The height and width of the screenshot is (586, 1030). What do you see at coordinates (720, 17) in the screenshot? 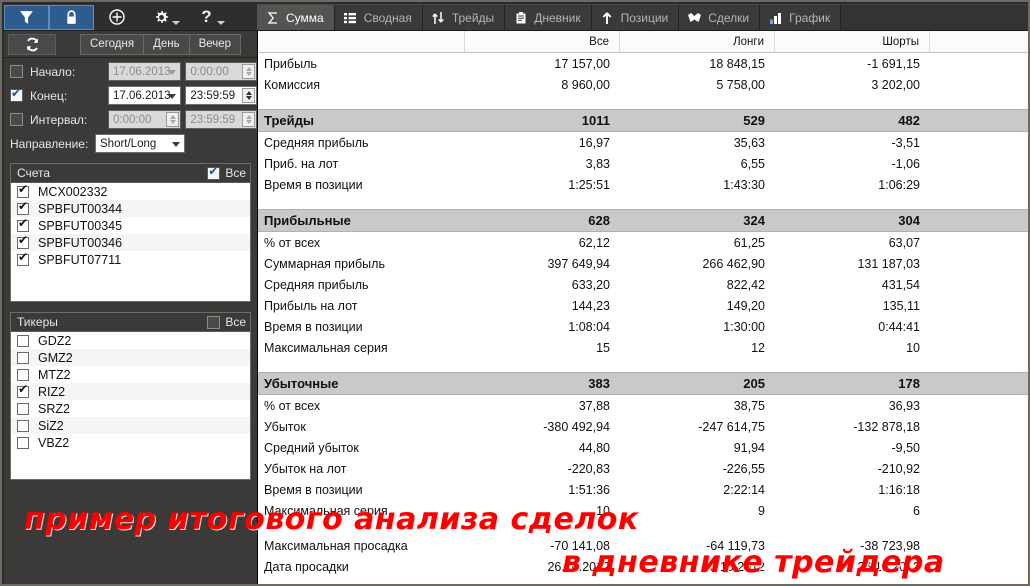
I see `tab-sdelki: Сделки` at bounding box center [720, 17].